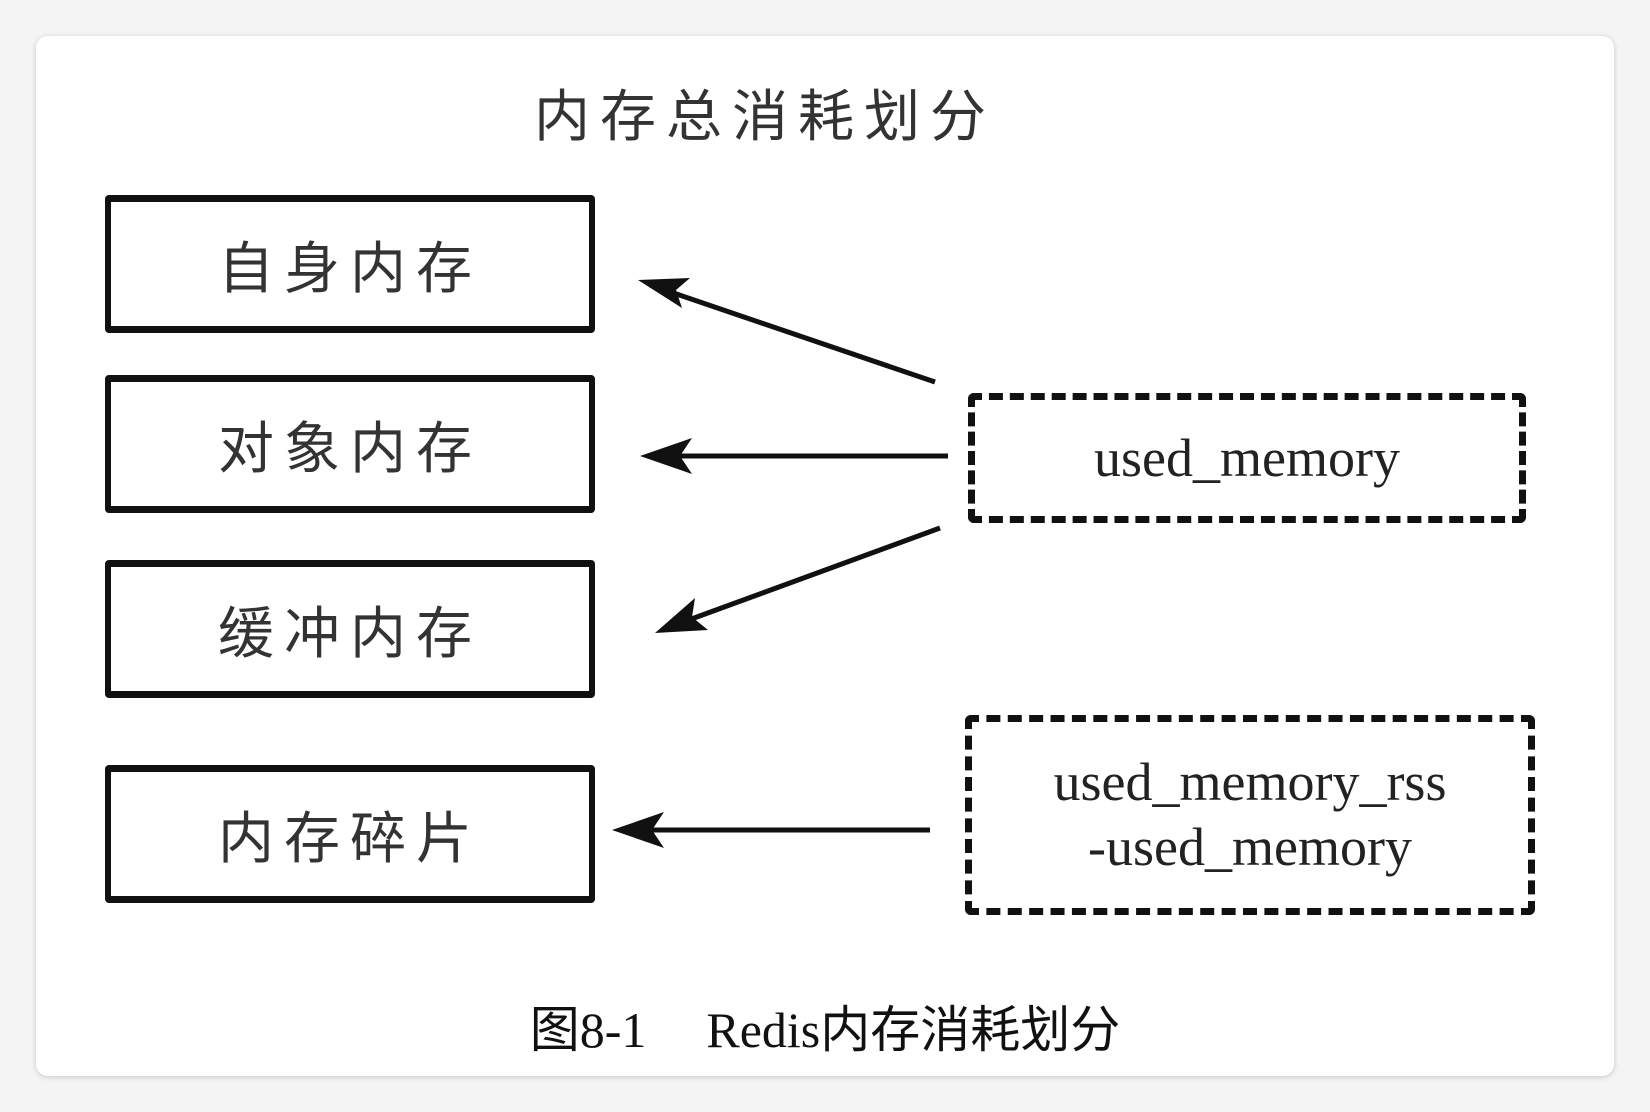 The image size is (1650, 1112). What do you see at coordinates (913, 1030) in the screenshot?
I see `figure-caption-text: Redis内存消耗划分` at bounding box center [913, 1030].